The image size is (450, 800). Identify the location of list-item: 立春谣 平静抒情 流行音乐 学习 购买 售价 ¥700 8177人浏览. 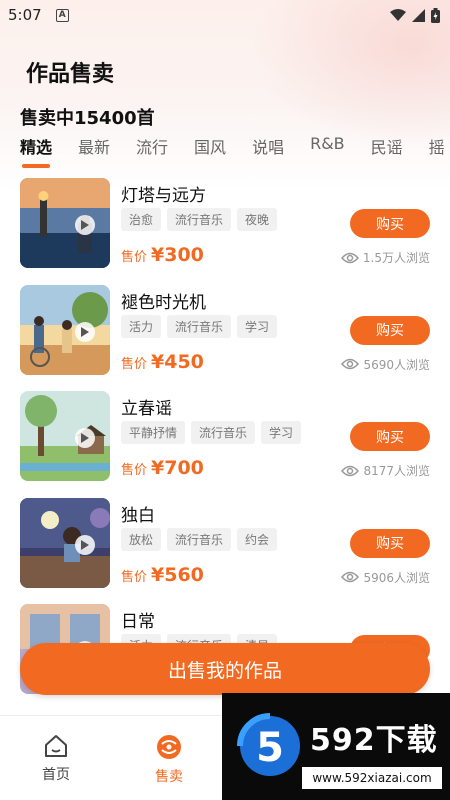
(225, 442).